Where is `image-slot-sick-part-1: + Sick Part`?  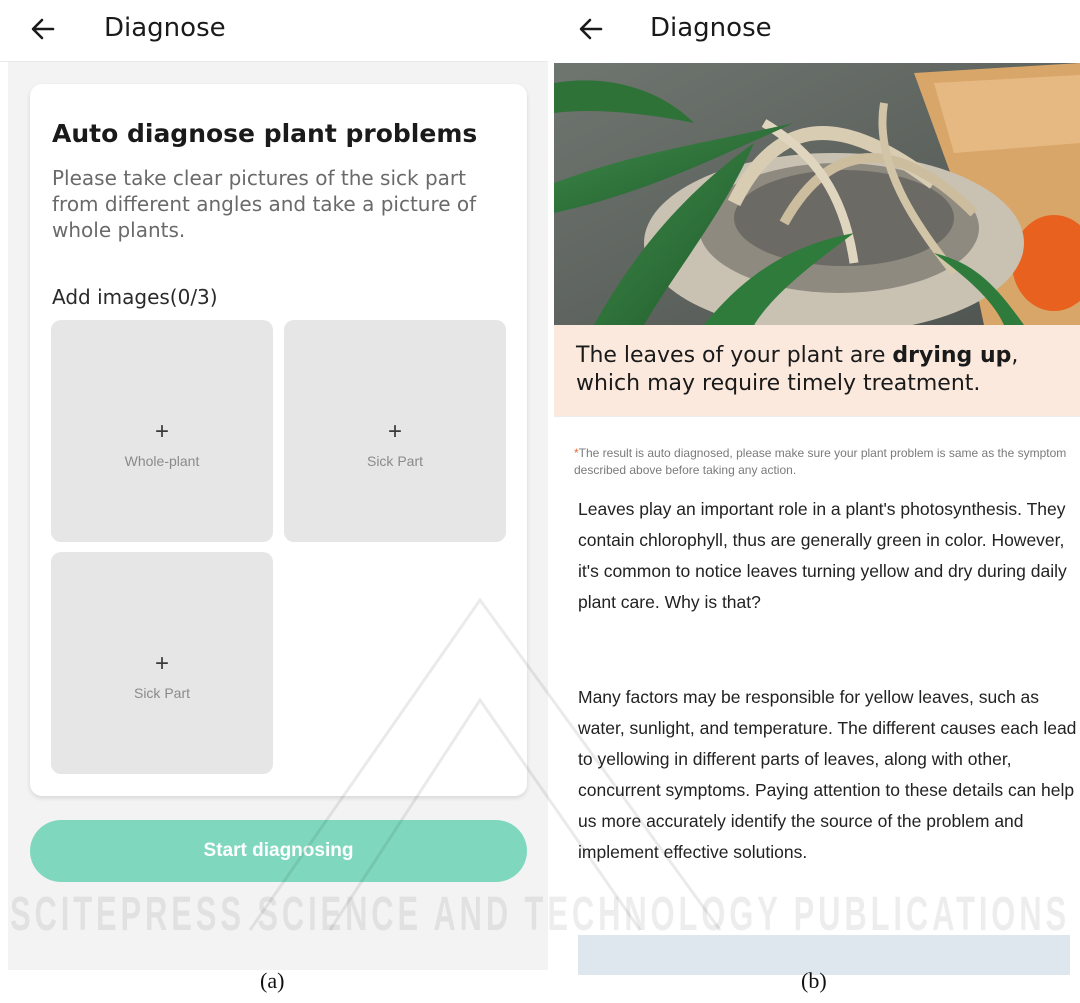 image-slot-sick-part-1: + Sick Part is located at coordinates (395, 431).